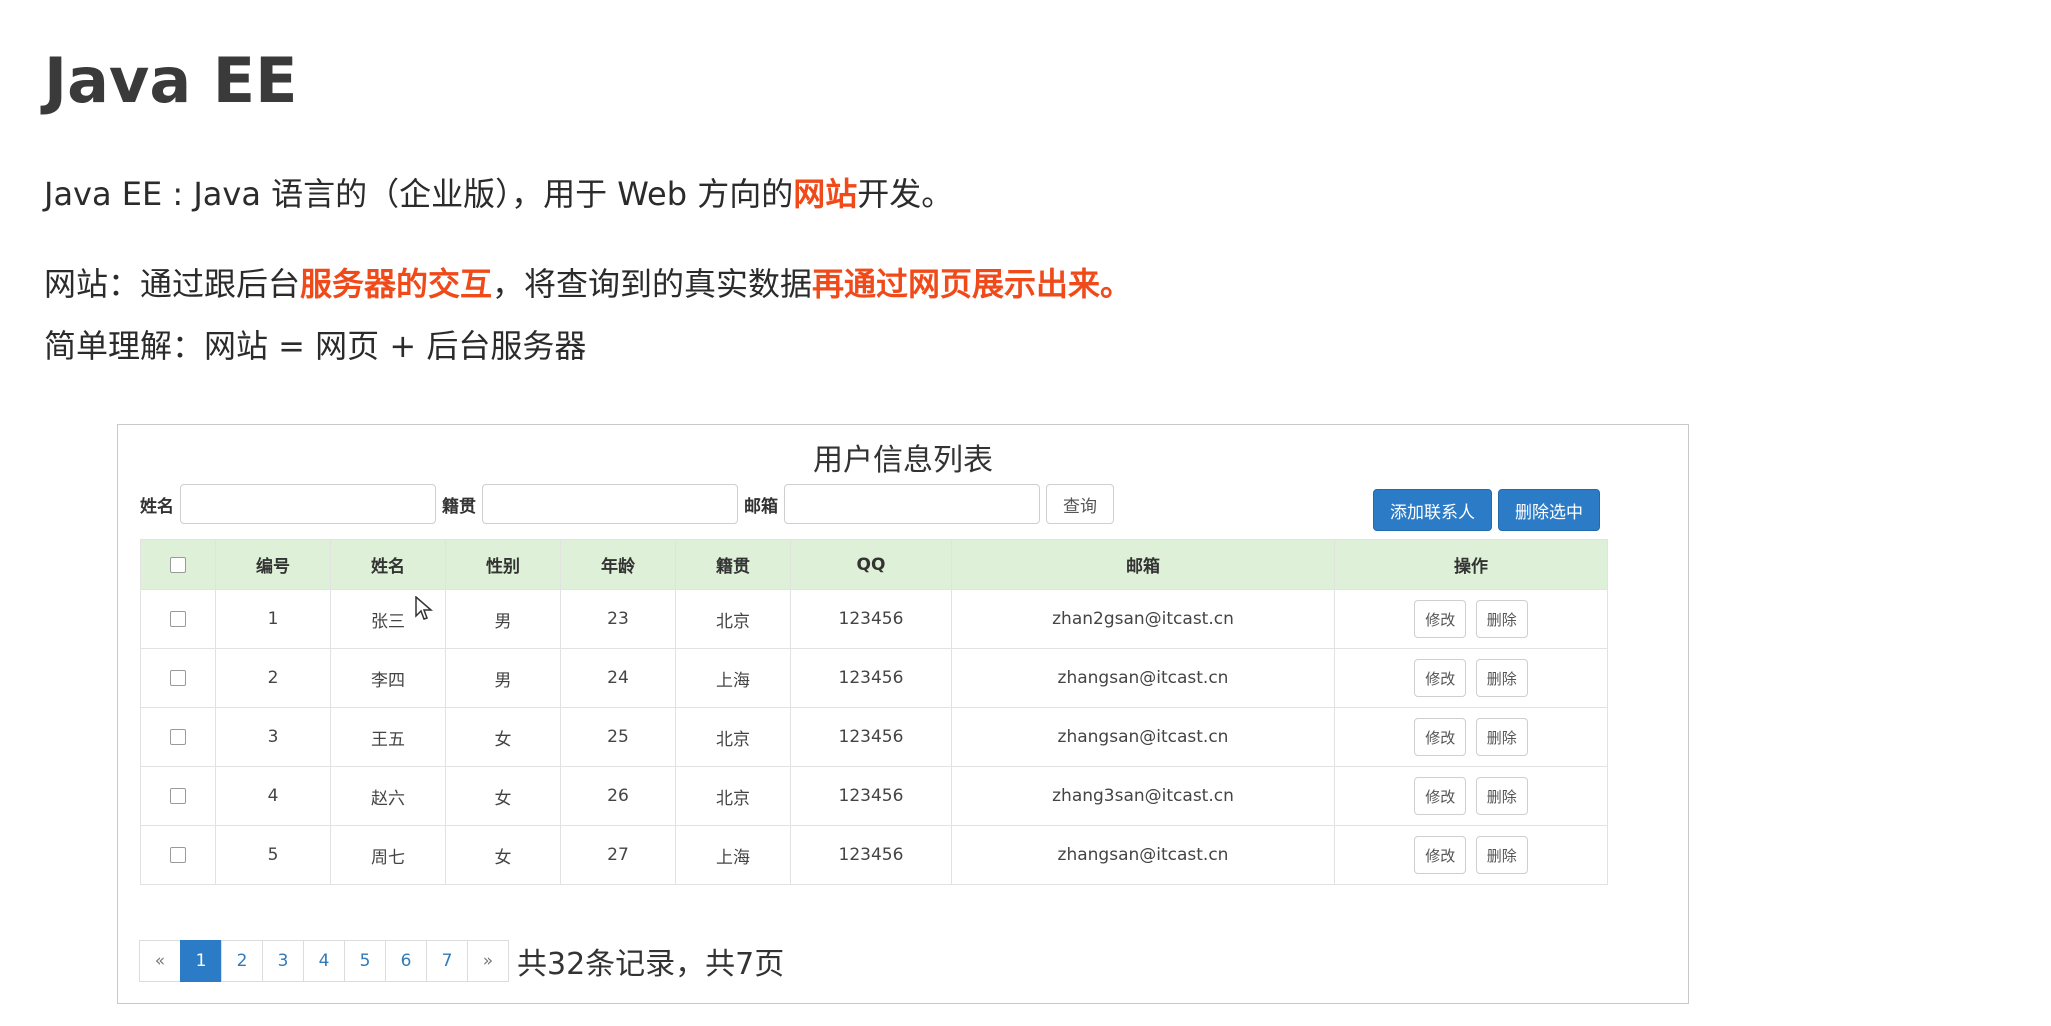 This screenshot has width=2051, height=1026. Describe the element at coordinates (1080, 504) in the screenshot. I see `query-button: 查询` at that location.